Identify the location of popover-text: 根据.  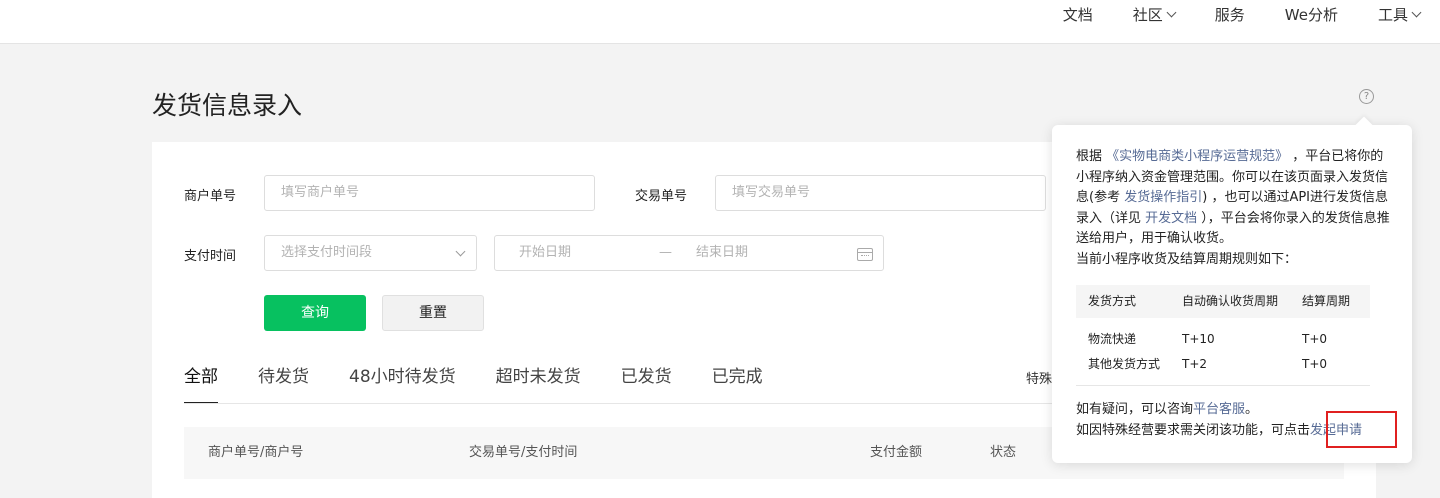
(1091, 156).